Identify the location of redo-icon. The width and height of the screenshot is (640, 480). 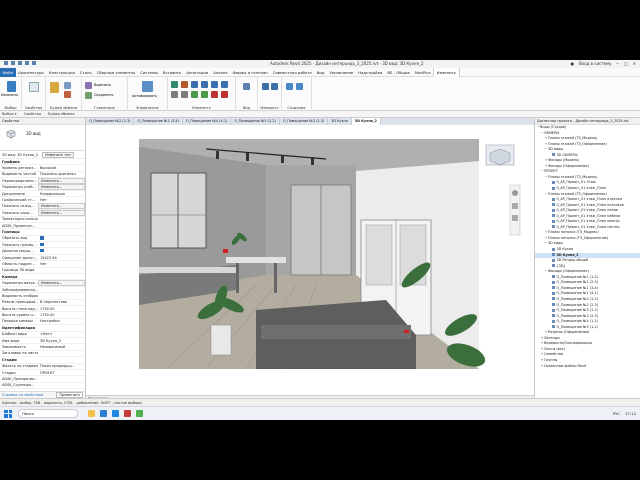
(27, 63).